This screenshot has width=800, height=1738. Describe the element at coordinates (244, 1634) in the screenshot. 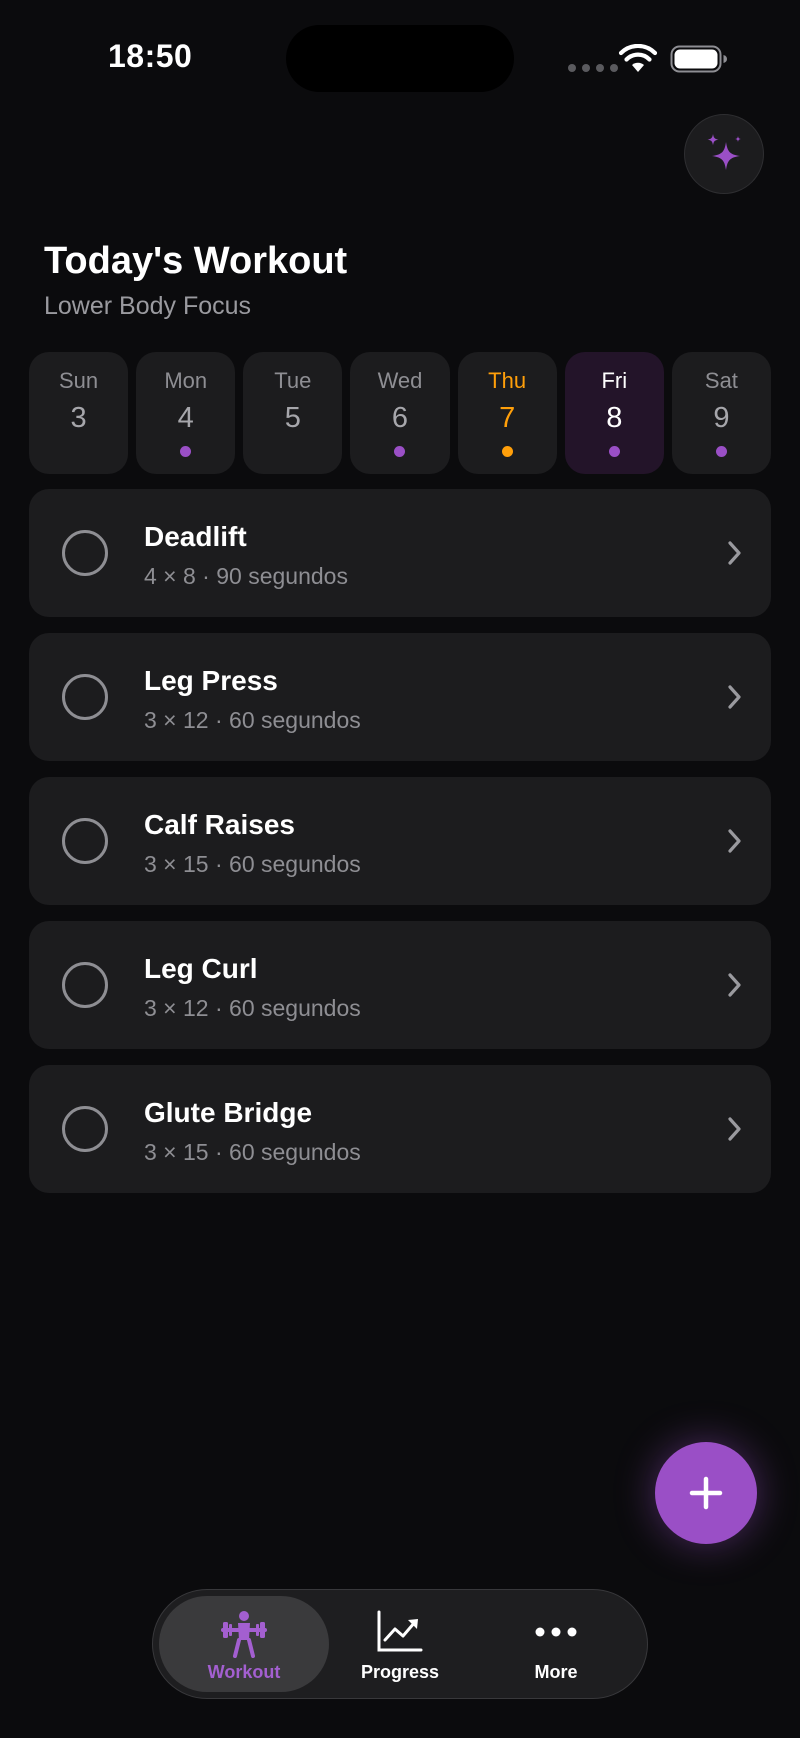

I see `weightlifter-icon` at that location.